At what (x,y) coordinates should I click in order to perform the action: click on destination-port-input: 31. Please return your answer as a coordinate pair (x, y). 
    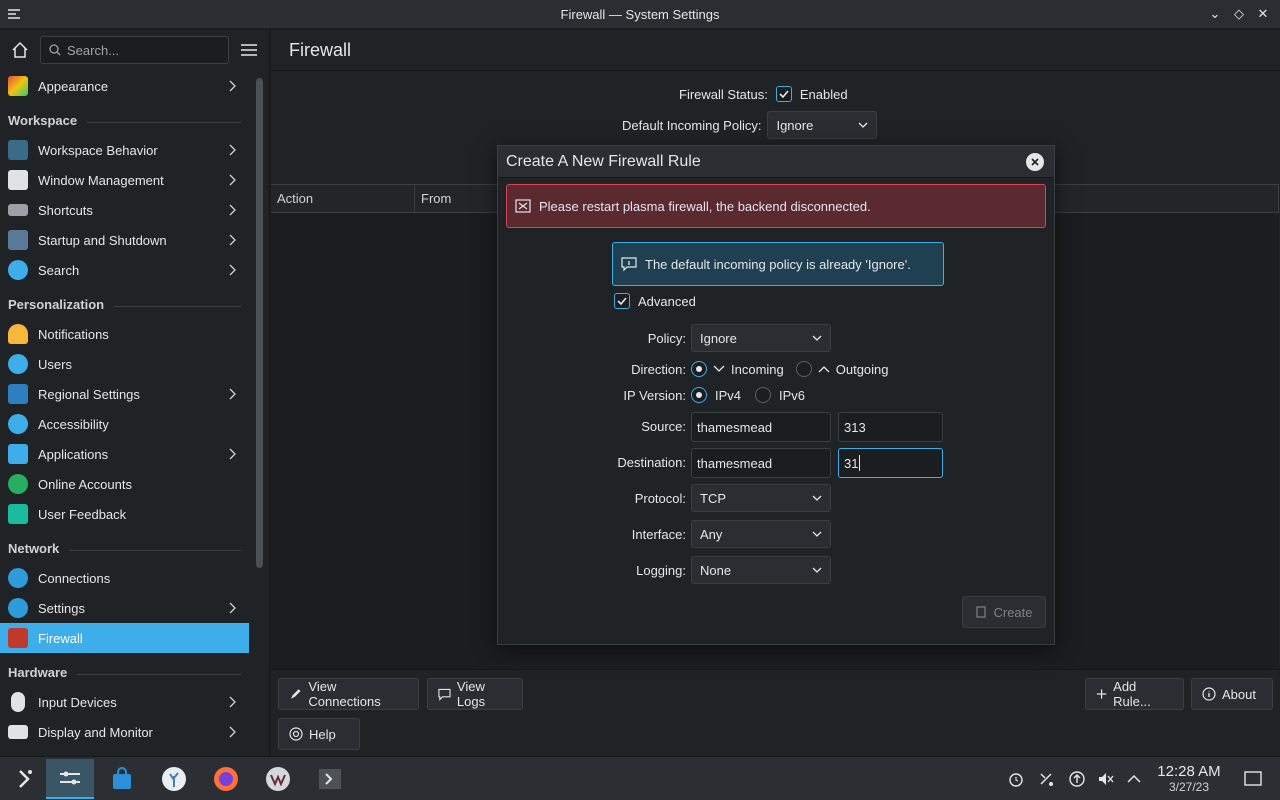
    Looking at the image, I should click on (890, 463).